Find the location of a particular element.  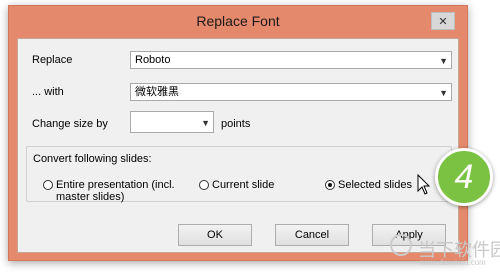

radio-current-label: Current slide is located at coordinates (243, 185).